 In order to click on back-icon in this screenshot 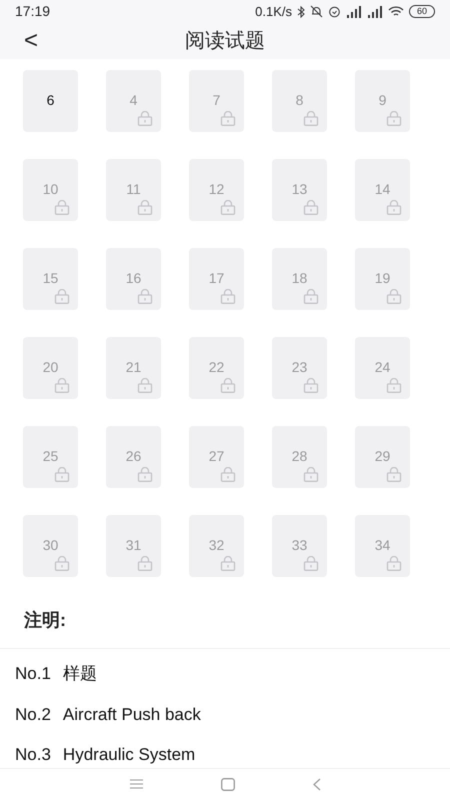, I will do `click(316, 784)`.